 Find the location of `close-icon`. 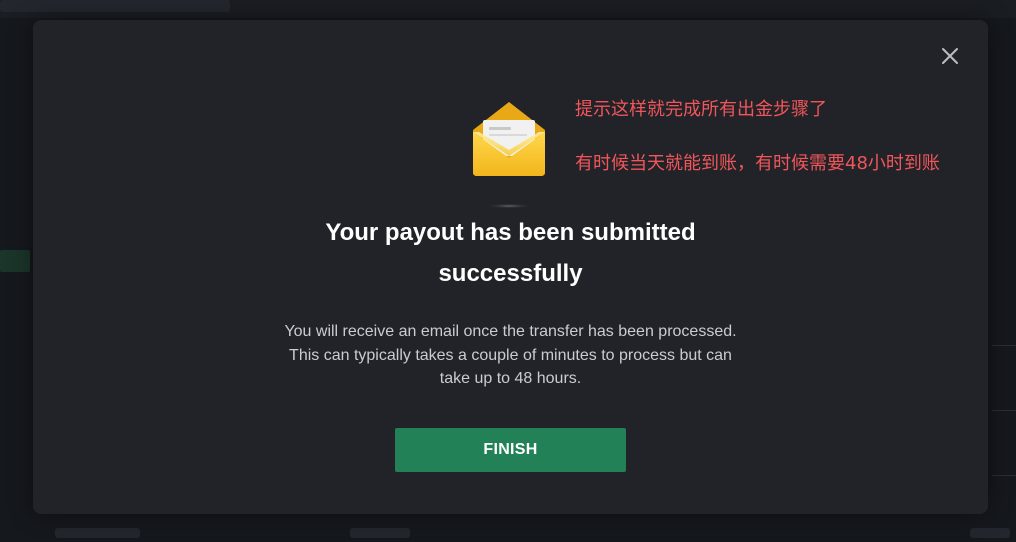

close-icon is located at coordinates (950, 56).